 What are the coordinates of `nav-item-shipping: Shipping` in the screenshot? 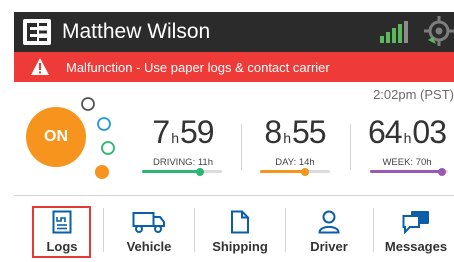 It's located at (240, 229).